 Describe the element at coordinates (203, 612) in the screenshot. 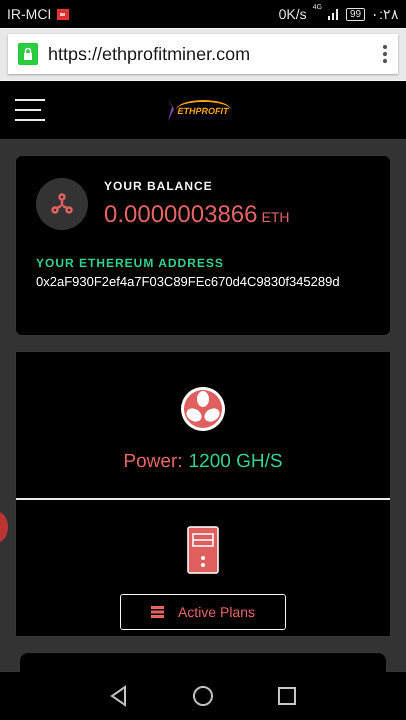

I see `active-plans-button: Active Plans` at that location.